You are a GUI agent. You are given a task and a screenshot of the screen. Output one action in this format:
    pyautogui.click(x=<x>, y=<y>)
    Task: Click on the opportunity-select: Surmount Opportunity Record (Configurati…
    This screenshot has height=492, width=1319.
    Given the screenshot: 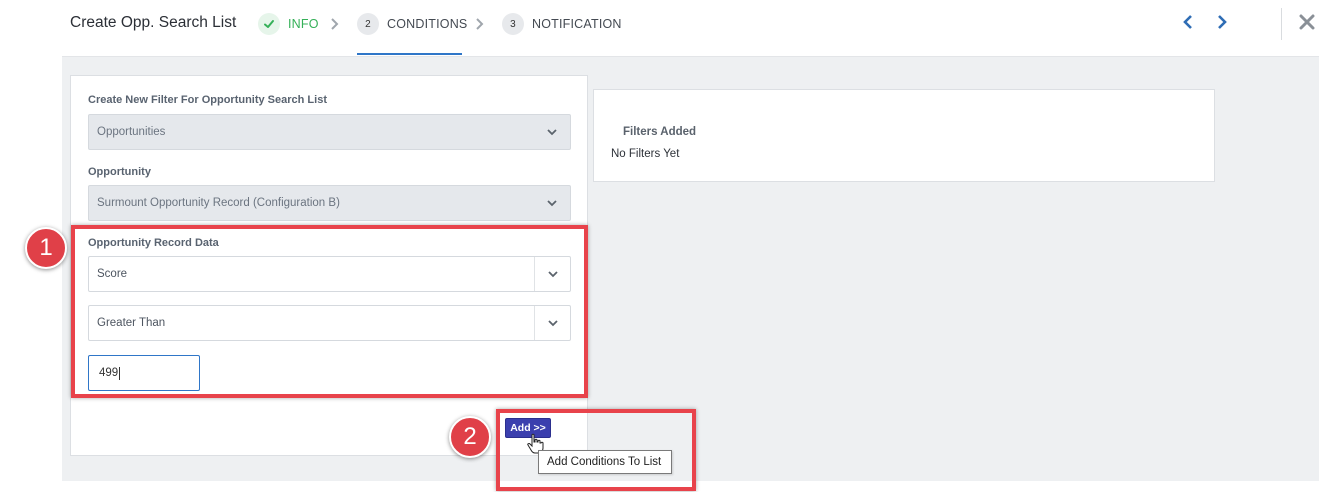 What is the action you would take?
    pyautogui.click(x=329, y=203)
    